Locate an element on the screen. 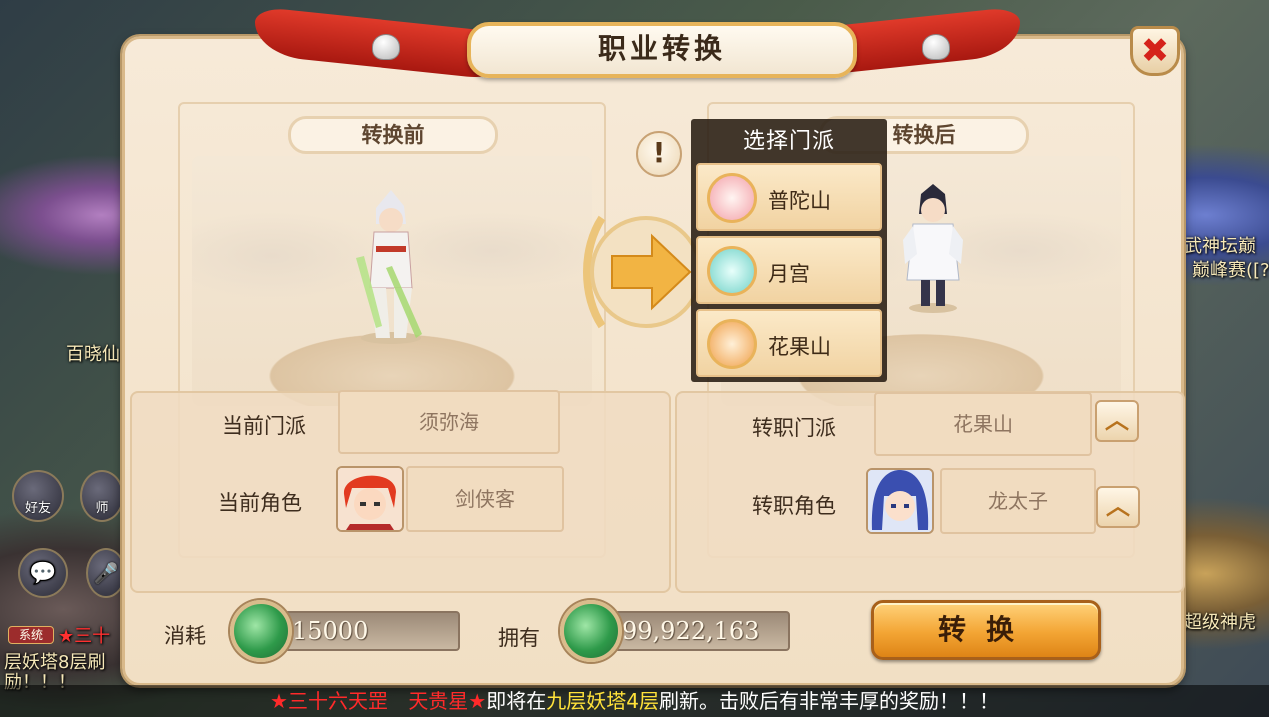  target-sect-label: 转职门派 is located at coordinates (794, 428).